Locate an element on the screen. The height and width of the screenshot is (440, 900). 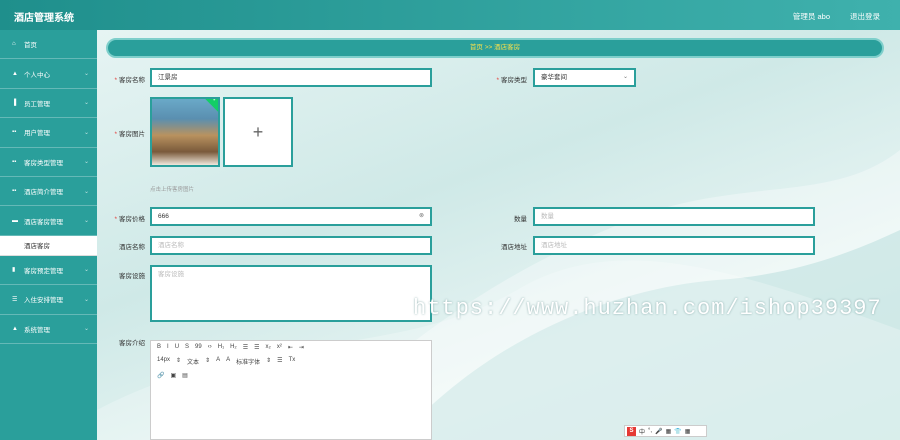
editor-tool-button: 99 is located at coordinates (198, 347).